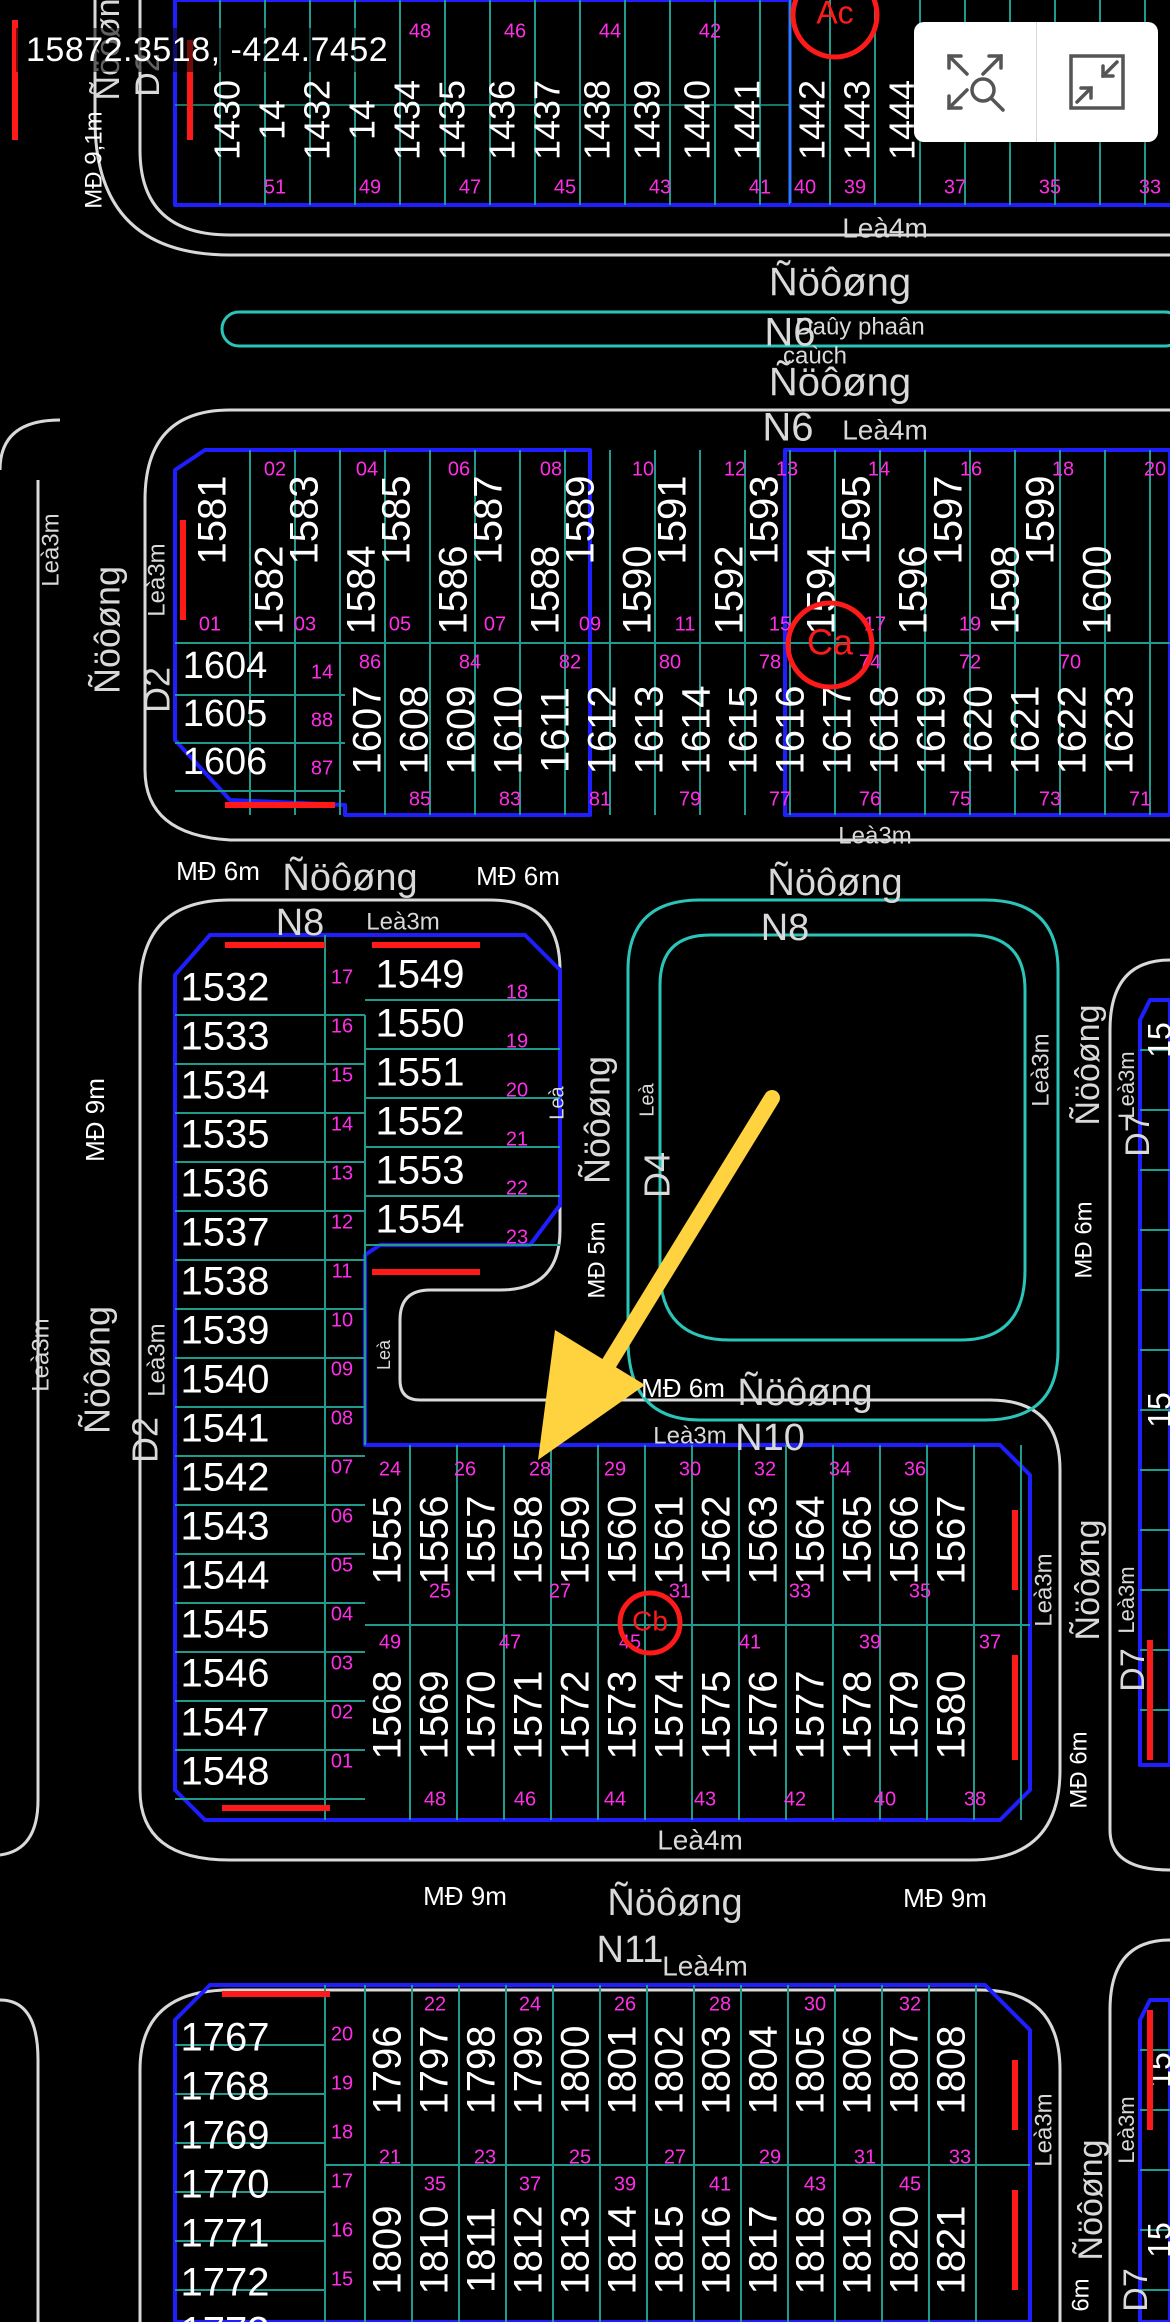 This screenshot has width=1170, height=2322. What do you see at coordinates (207, 50) in the screenshot?
I see `coordinate-readout: 15872.3518, -424.7452` at bounding box center [207, 50].